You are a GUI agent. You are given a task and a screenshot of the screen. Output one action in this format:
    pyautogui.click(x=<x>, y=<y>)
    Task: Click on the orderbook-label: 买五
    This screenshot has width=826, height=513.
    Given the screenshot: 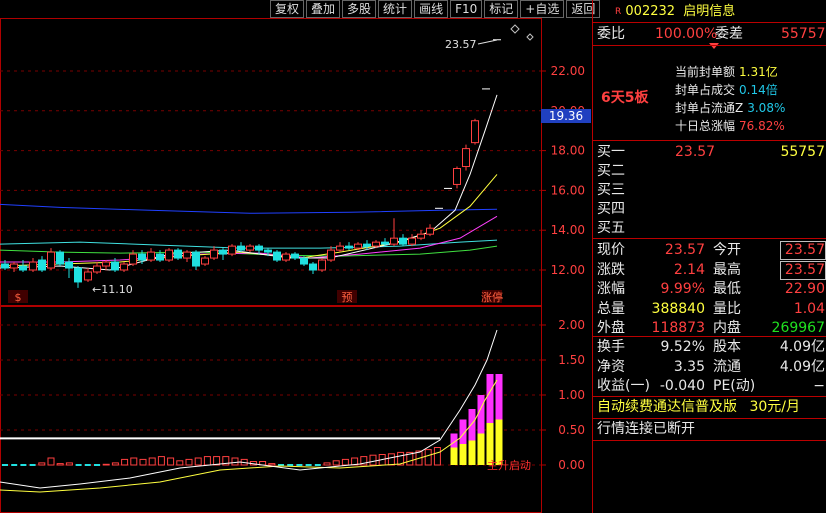 What is the action you would take?
    pyautogui.click(x=611, y=228)
    